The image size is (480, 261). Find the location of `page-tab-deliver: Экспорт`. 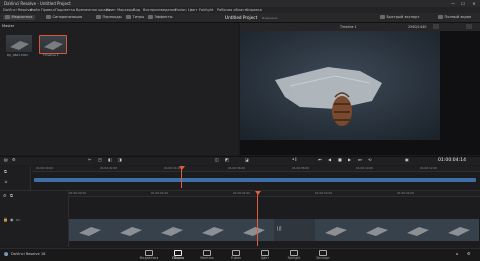

page-tab-deliver: Экспорт is located at coordinates (323, 254).